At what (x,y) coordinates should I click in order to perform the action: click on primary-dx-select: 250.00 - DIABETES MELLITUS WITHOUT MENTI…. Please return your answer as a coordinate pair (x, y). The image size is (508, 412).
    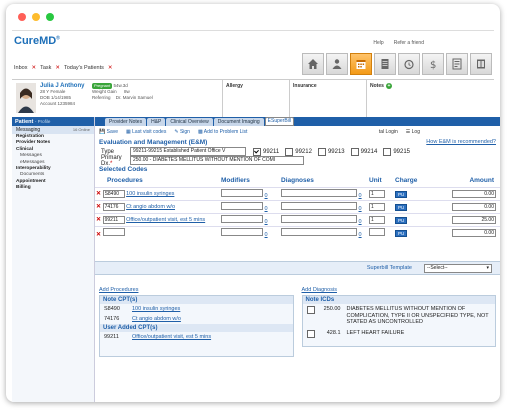
    Looking at the image, I should click on (217, 160).